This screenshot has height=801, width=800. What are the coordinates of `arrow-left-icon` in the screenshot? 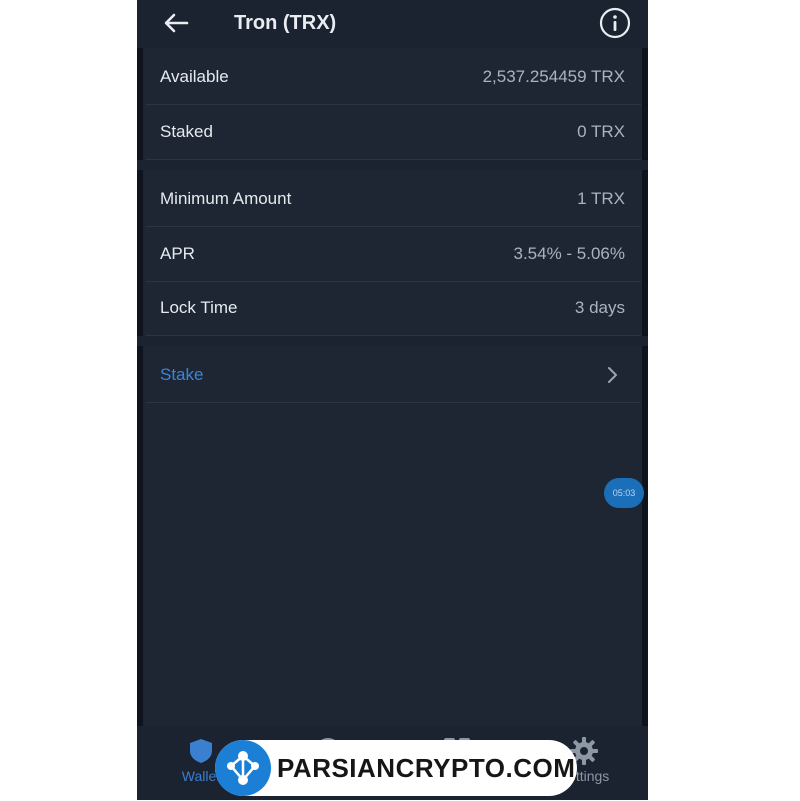 It's located at (176, 23).